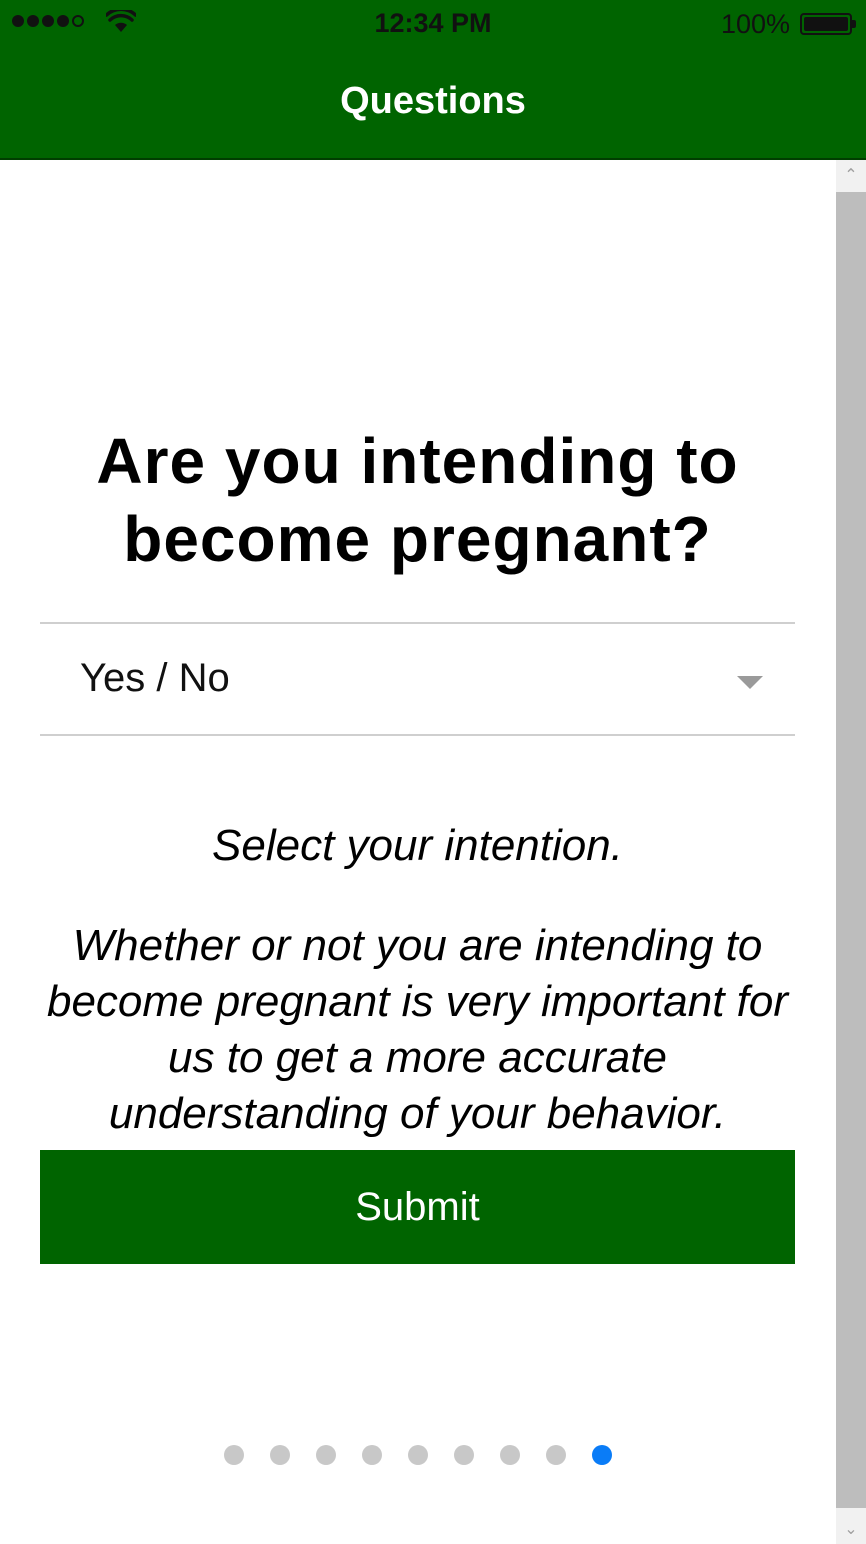 The height and width of the screenshot is (1544, 866). I want to click on battery-icon, so click(828, 24).